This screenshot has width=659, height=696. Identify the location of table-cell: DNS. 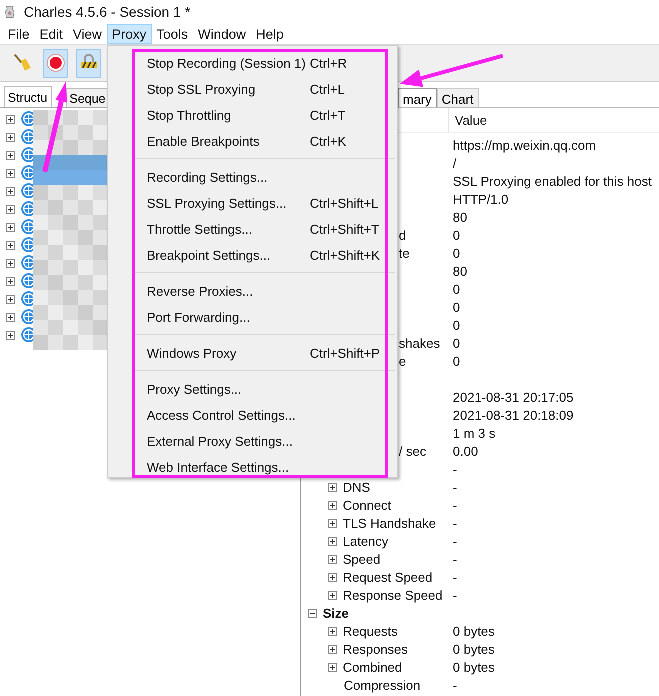
(356, 487).